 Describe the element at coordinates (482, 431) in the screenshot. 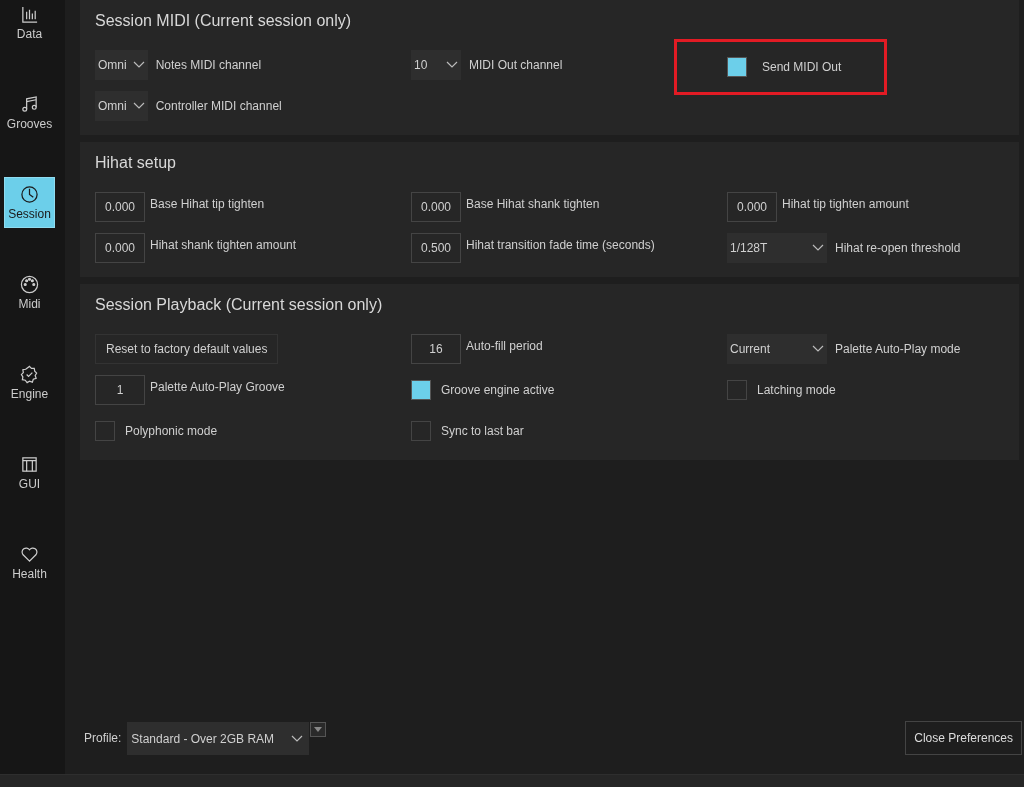

I see `checkbox-label: Sync to last bar` at that location.